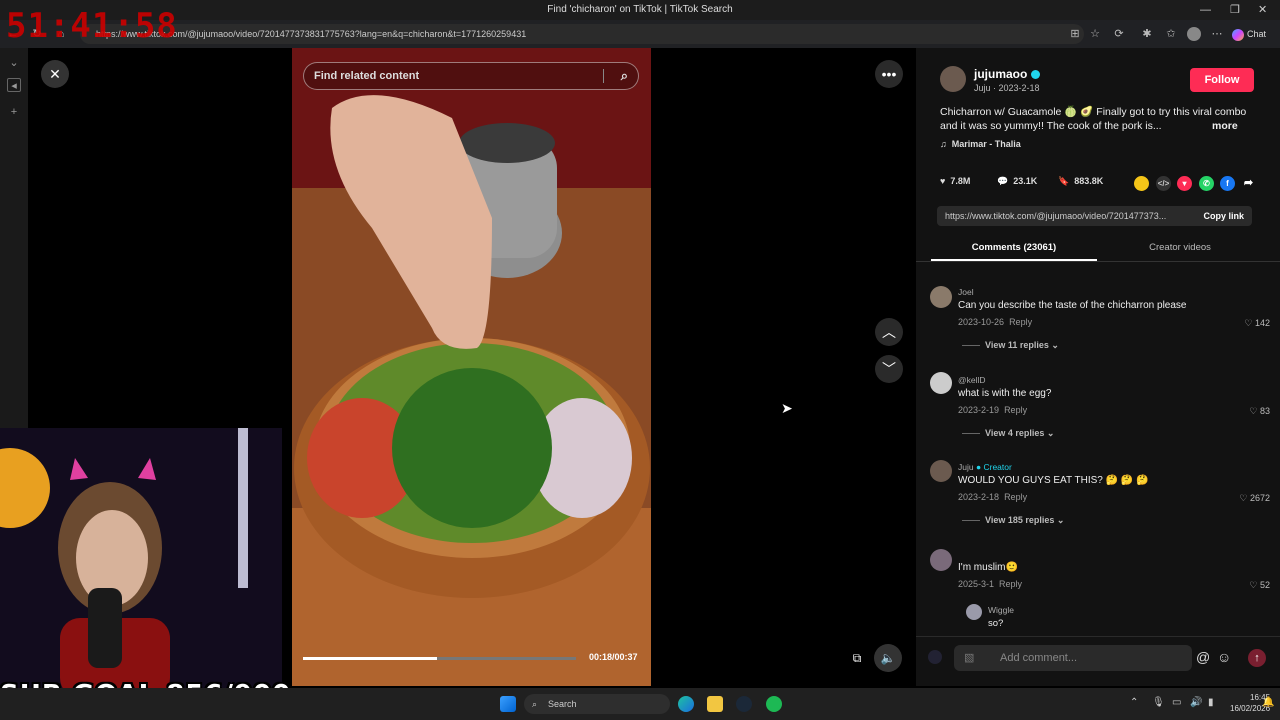  I want to click on view-replies-button: View 4 replies ⌄, so click(1008, 433).